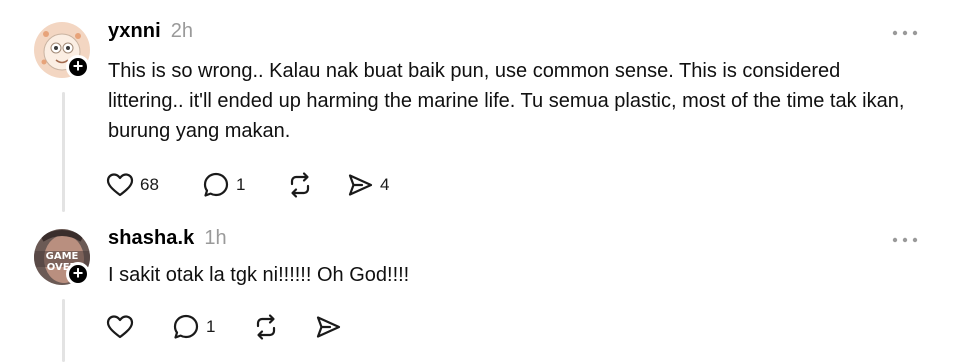 Image resolution: width=954 pixels, height=362 pixels. Describe the element at coordinates (149, 184) in the screenshot. I see `like-count: 68` at that location.